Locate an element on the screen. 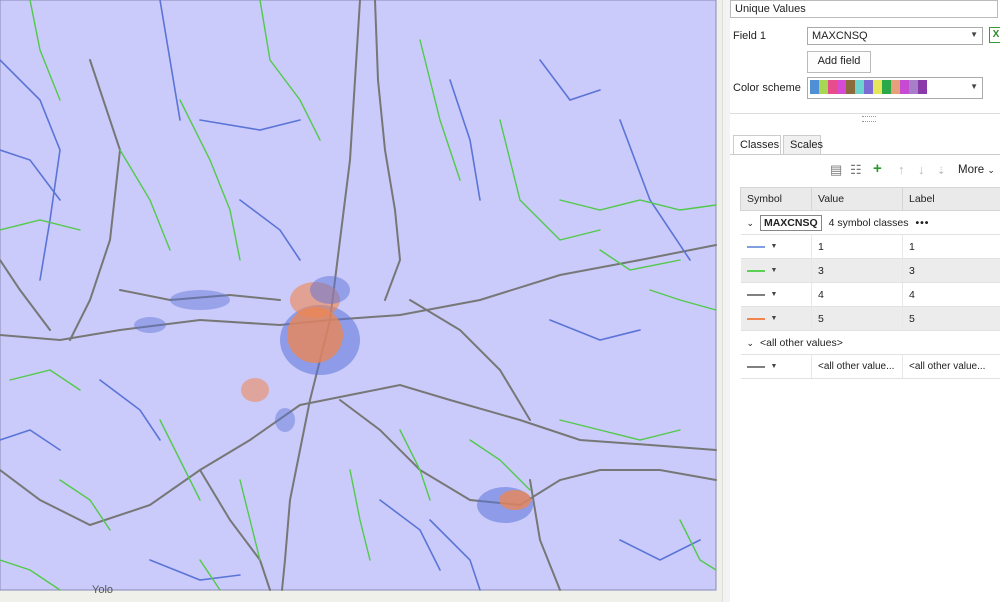 The width and height of the screenshot is (1000, 602). value-cell: 3 is located at coordinates (857, 270).